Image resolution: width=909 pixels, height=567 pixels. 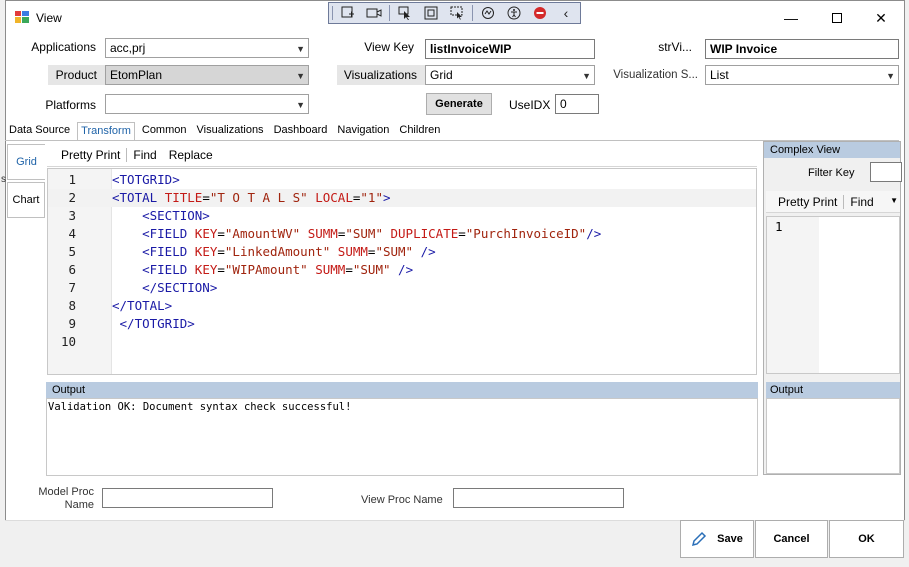 I want to click on tab-navigation: Navigation, so click(x=363, y=131).